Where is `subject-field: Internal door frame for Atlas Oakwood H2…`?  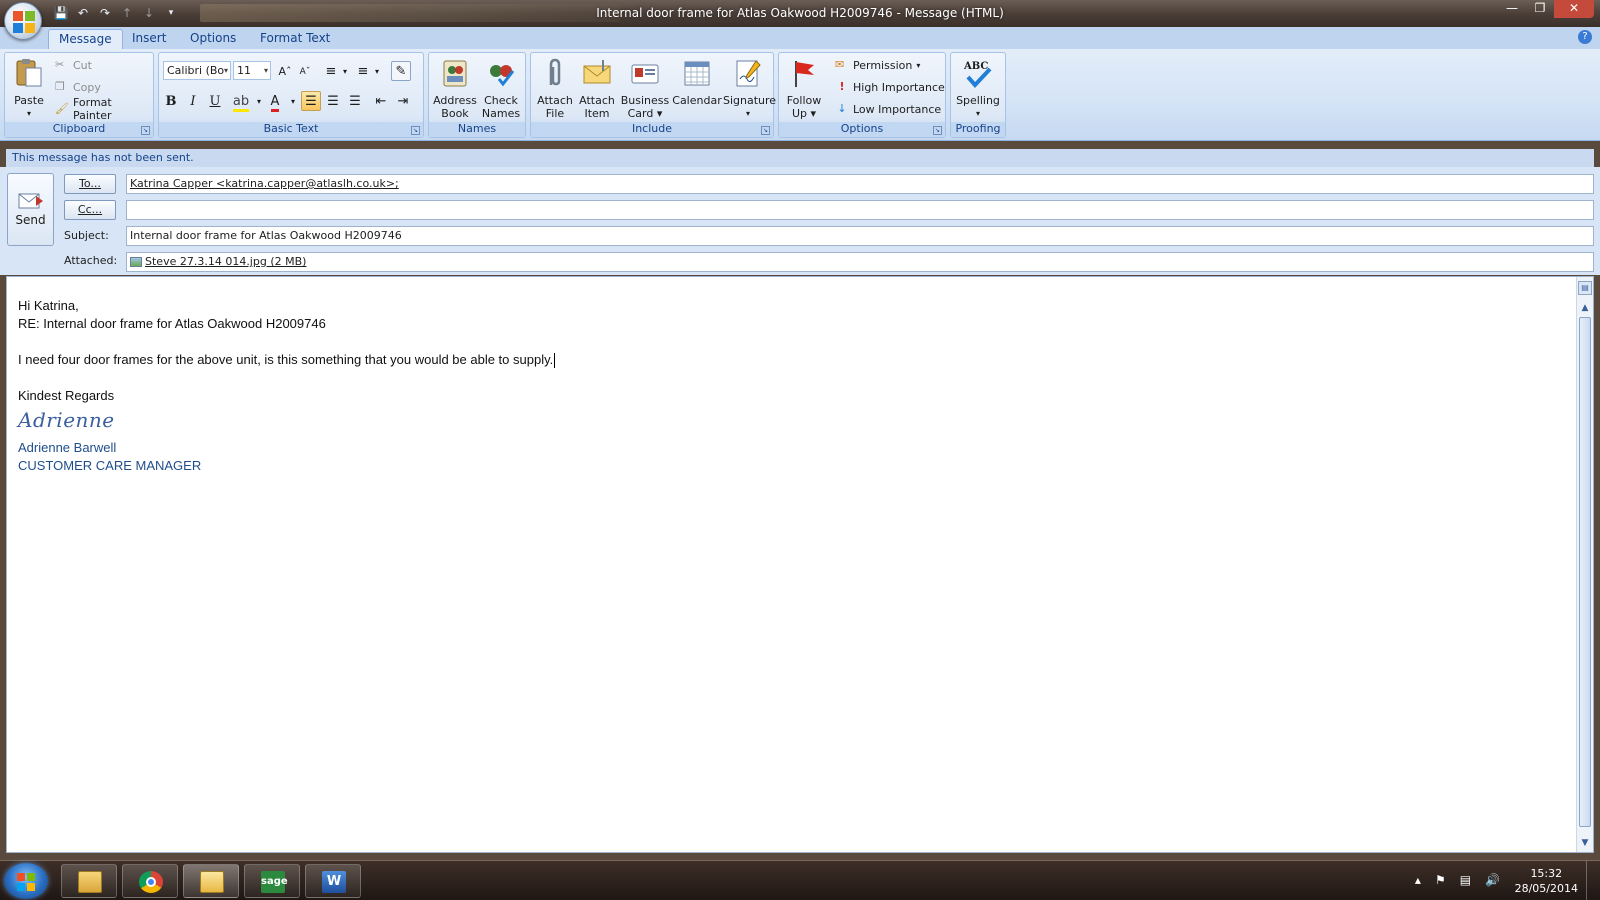 subject-field: Internal door frame for Atlas Oakwood H2… is located at coordinates (860, 236).